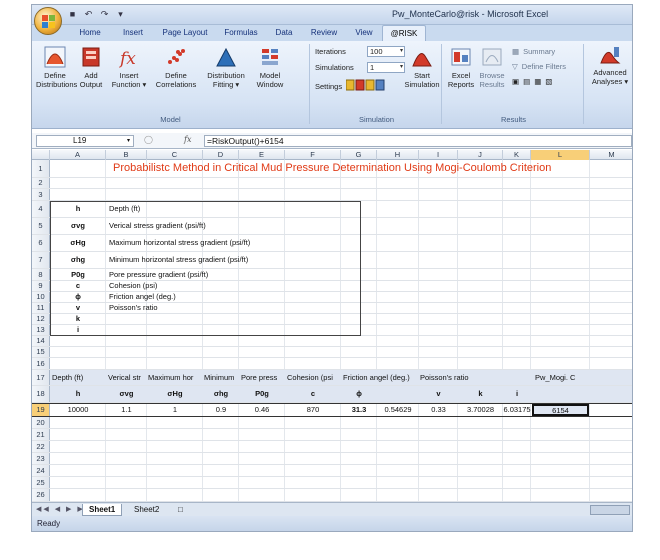  Describe the element at coordinates (262, 155) in the screenshot. I see `col-header-e: E` at that location.